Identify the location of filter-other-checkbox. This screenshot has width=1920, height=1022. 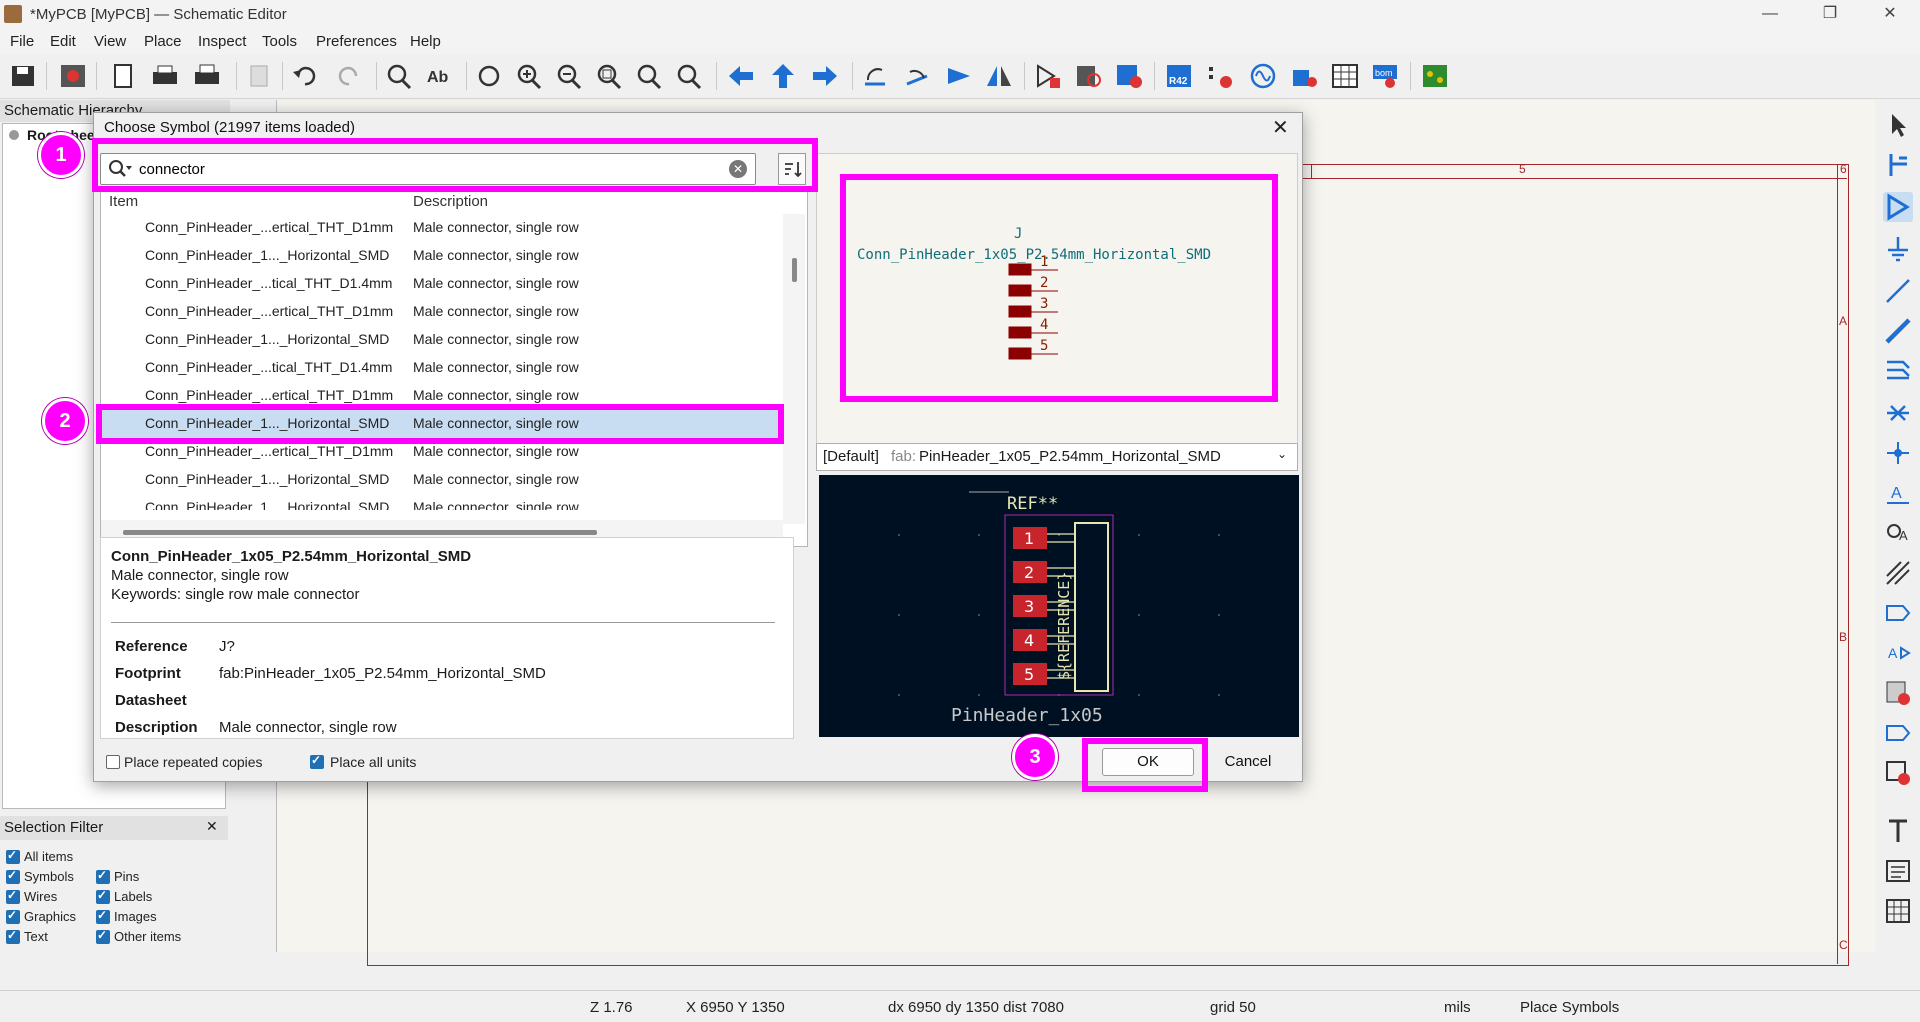
(103, 936).